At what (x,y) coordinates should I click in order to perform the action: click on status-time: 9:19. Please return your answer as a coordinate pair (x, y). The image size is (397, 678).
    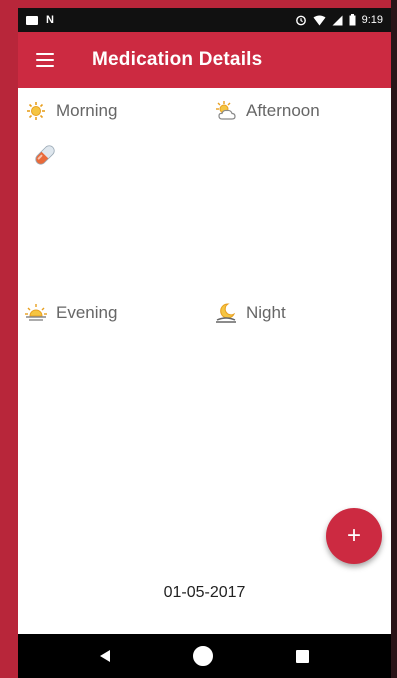
    Looking at the image, I should click on (372, 19).